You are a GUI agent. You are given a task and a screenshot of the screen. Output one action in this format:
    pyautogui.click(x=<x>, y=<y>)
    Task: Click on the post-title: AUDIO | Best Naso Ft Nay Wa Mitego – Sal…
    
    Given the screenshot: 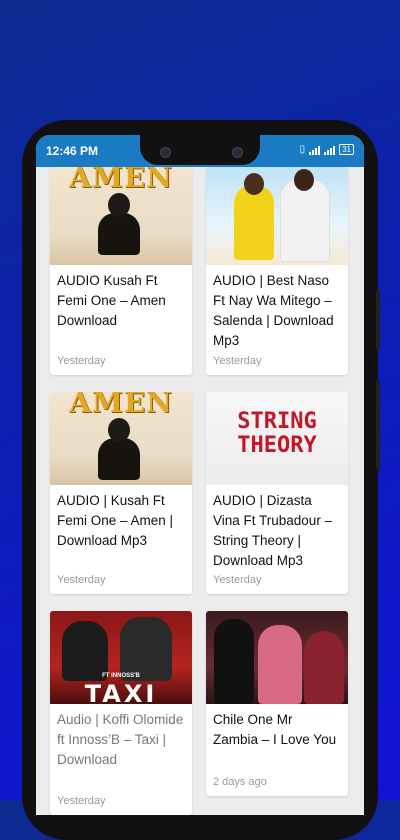 What is the action you would take?
    pyautogui.click(x=277, y=308)
    